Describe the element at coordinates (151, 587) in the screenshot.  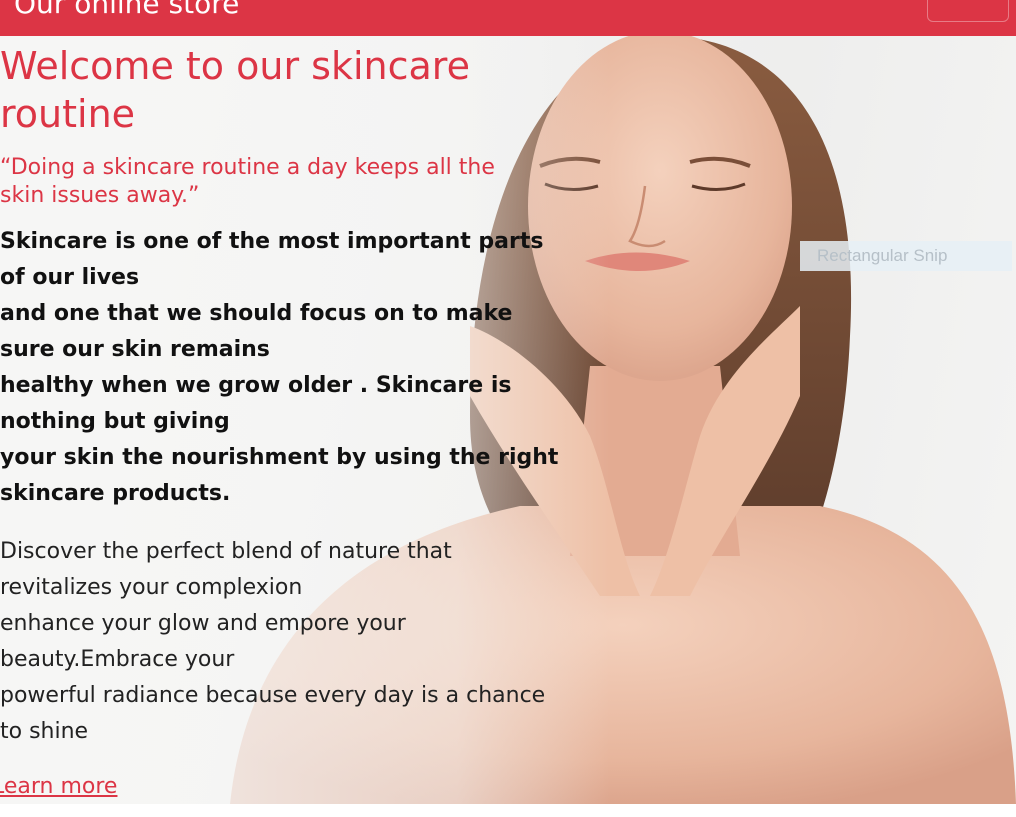
I see `discover-line: revitalizes your complexion` at that location.